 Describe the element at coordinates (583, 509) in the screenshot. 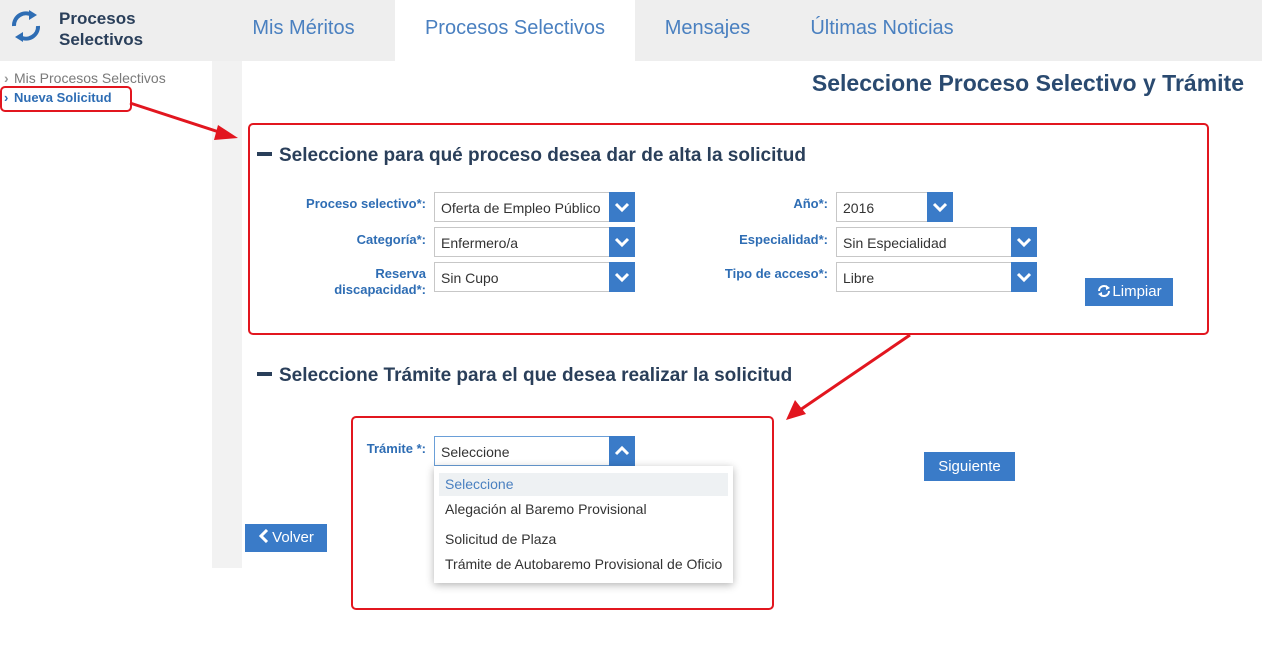

I see `dropdown-option: Alegación al Baremo Provisional` at that location.